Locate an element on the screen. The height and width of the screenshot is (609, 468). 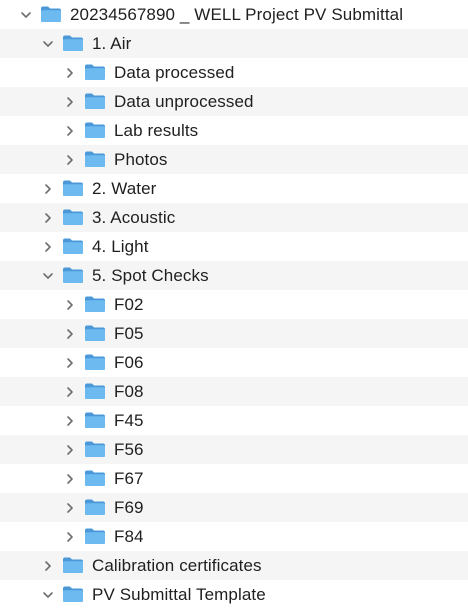
tree-row-label: F06 is located at coordinates (129, 362).